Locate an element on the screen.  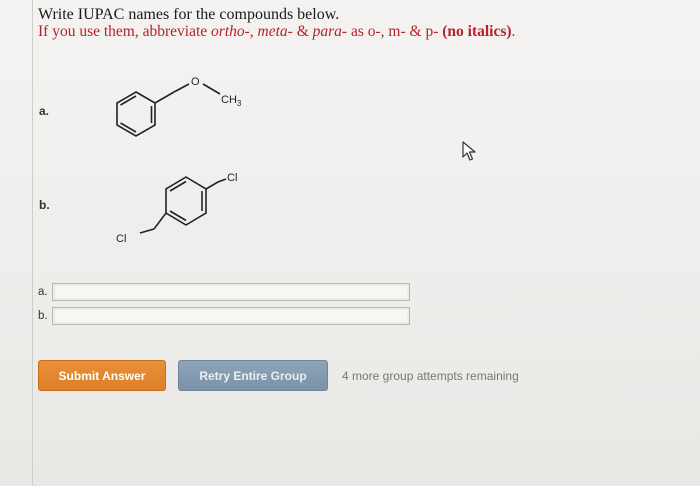
instr-meta: meta- is located at coordinates (275, 31).